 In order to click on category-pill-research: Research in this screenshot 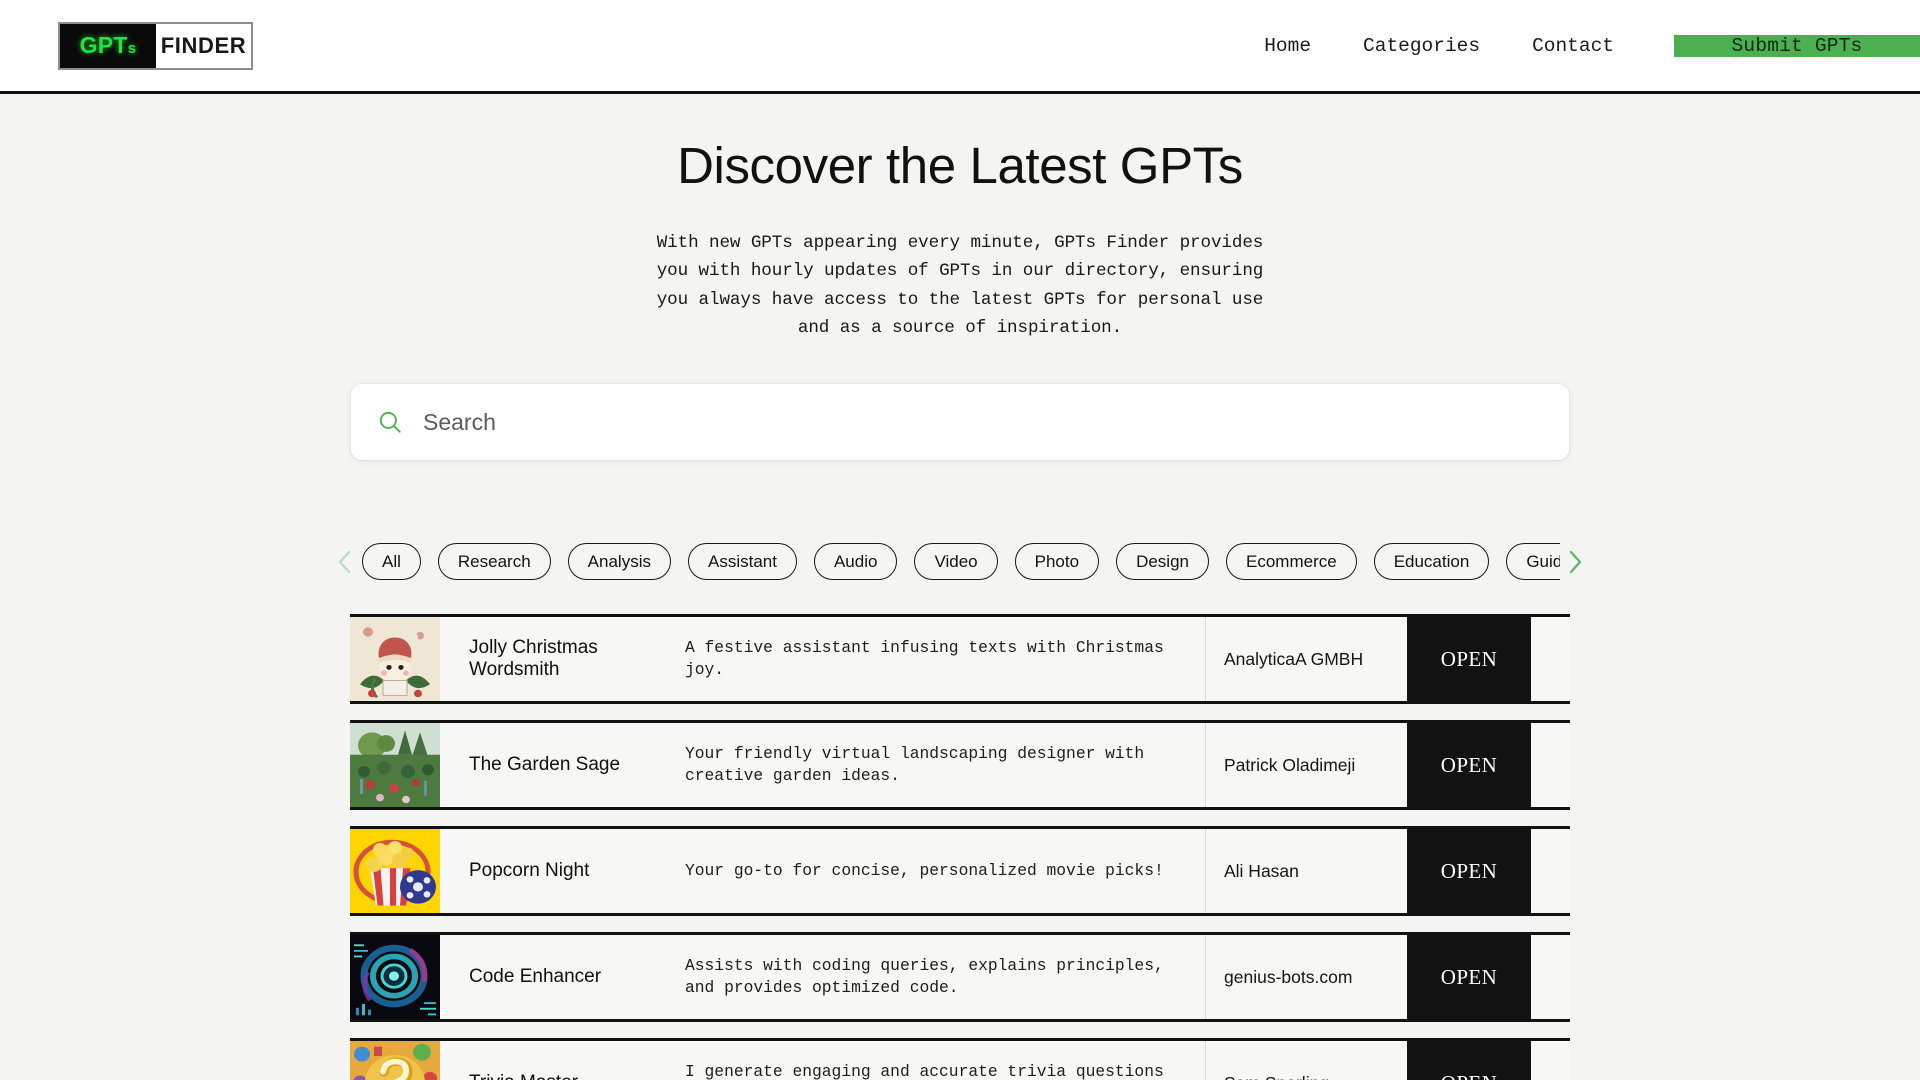, I will do `click(494, 562)`.